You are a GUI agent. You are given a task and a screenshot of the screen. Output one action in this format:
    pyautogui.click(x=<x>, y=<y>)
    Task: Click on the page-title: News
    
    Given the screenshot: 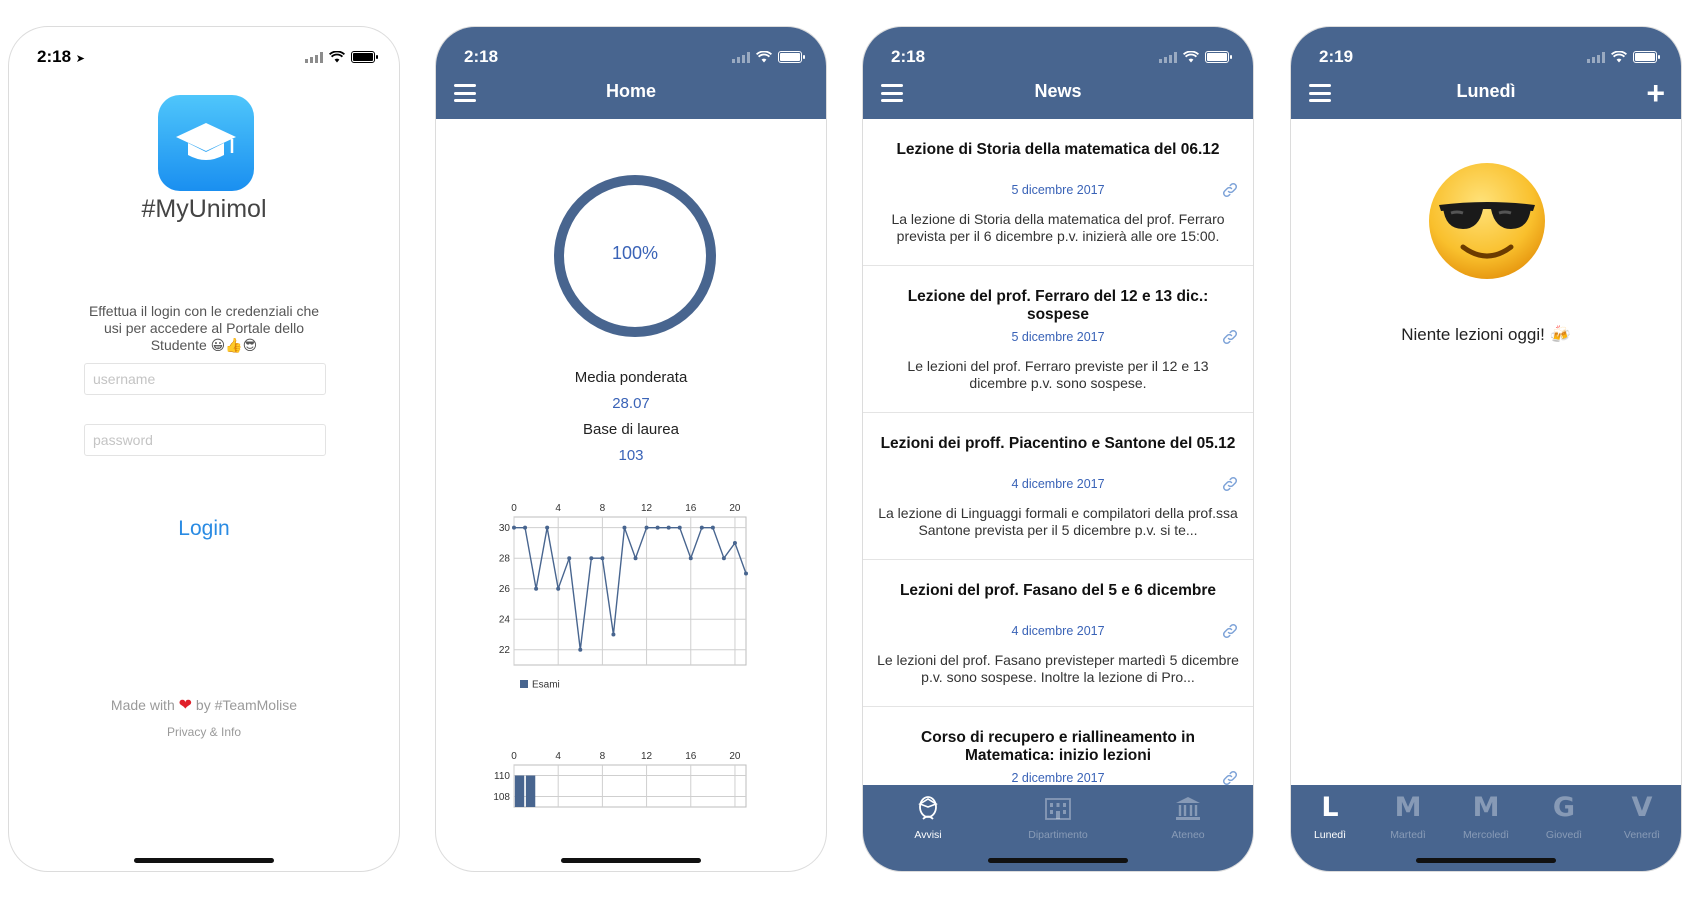 What is the action you would take?
    pyautogui.click(x=1058, y=91)
    